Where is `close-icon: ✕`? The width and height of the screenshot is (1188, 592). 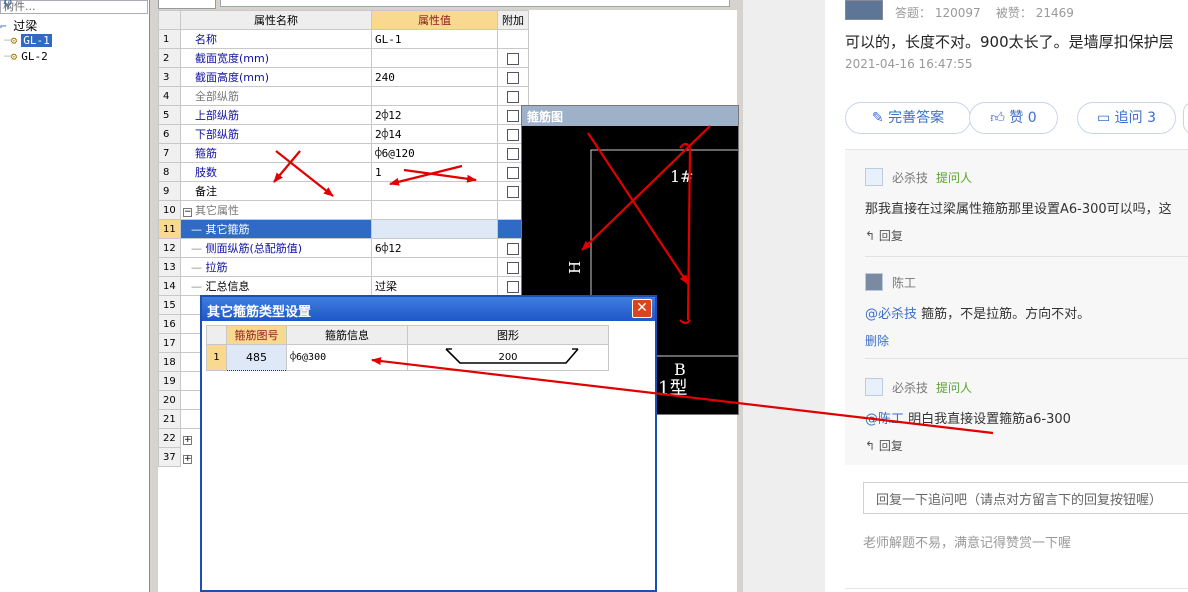 close-icon: ✕ is located at coordinates (642, 308).